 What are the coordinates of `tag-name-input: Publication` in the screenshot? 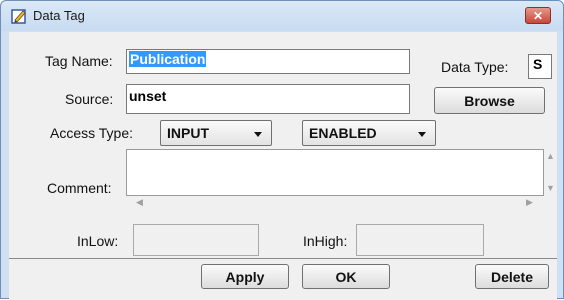 It's located at (268, 61).